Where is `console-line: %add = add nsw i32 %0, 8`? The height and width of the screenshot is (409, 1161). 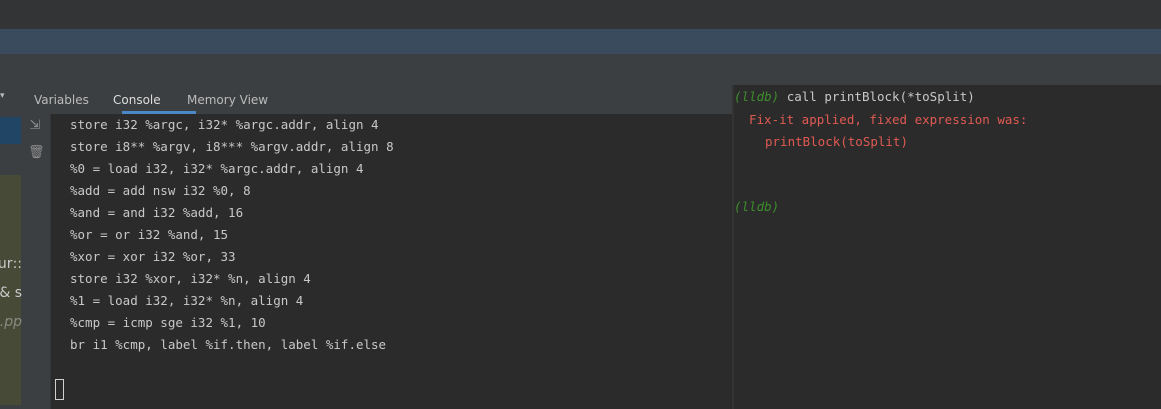
console-line: %add = add nsw i32 %0, 8 is located at coordinates (160, 190).